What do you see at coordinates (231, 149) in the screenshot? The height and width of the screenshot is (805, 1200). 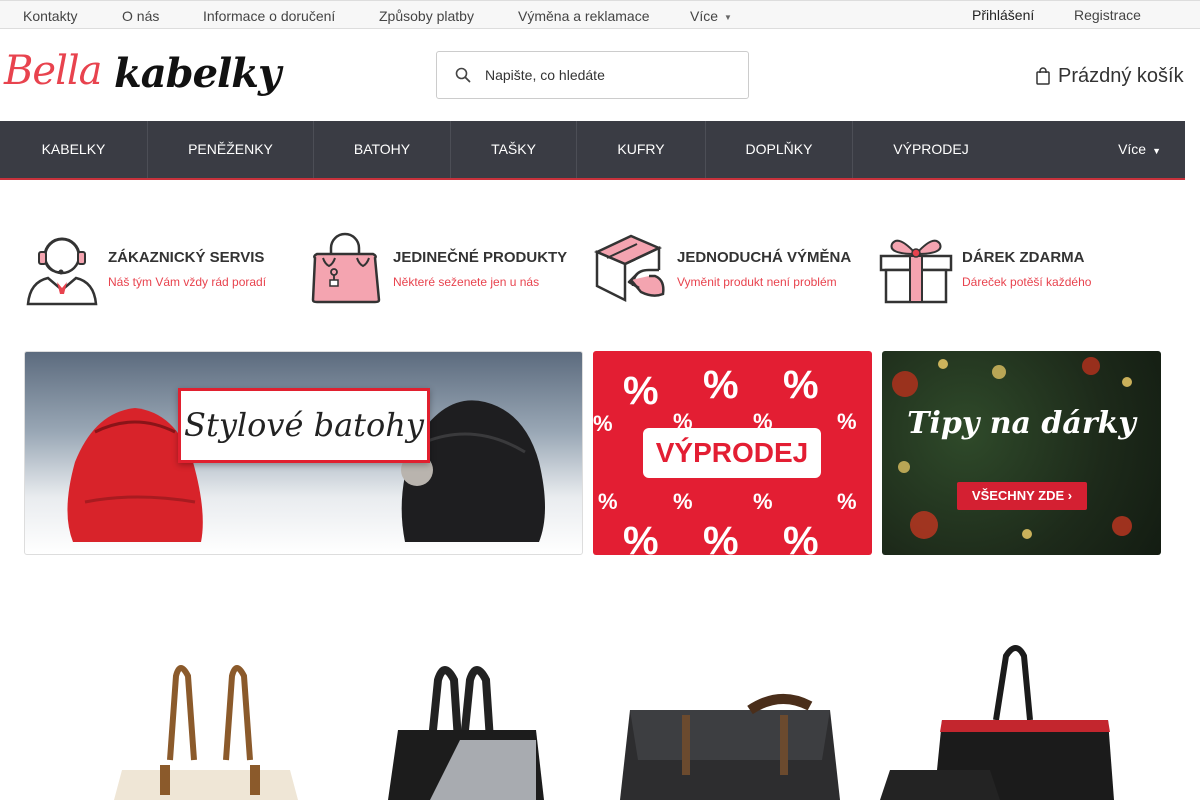 I see `nav-item-penezenky: PENĚŽENKY` at bounding box center [231, 149].